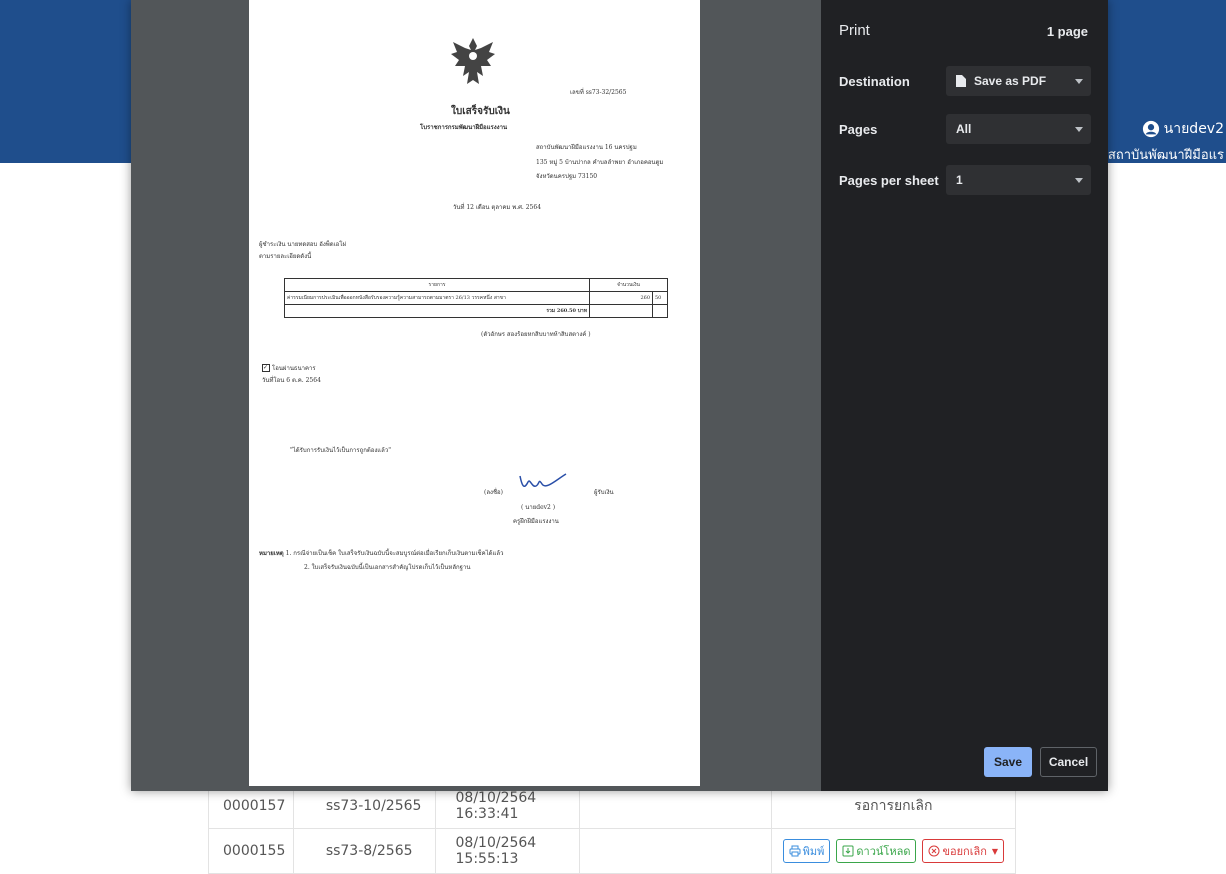 The height and width of the screenshot is (874, 1226). What do you see at coordinates (302, 244) in the screenshot?
I see `doc-payer: ผู้ชำระเงิน นายทดสอบ อังพ็ดเอโผ่` at bounding box center [302, 244].